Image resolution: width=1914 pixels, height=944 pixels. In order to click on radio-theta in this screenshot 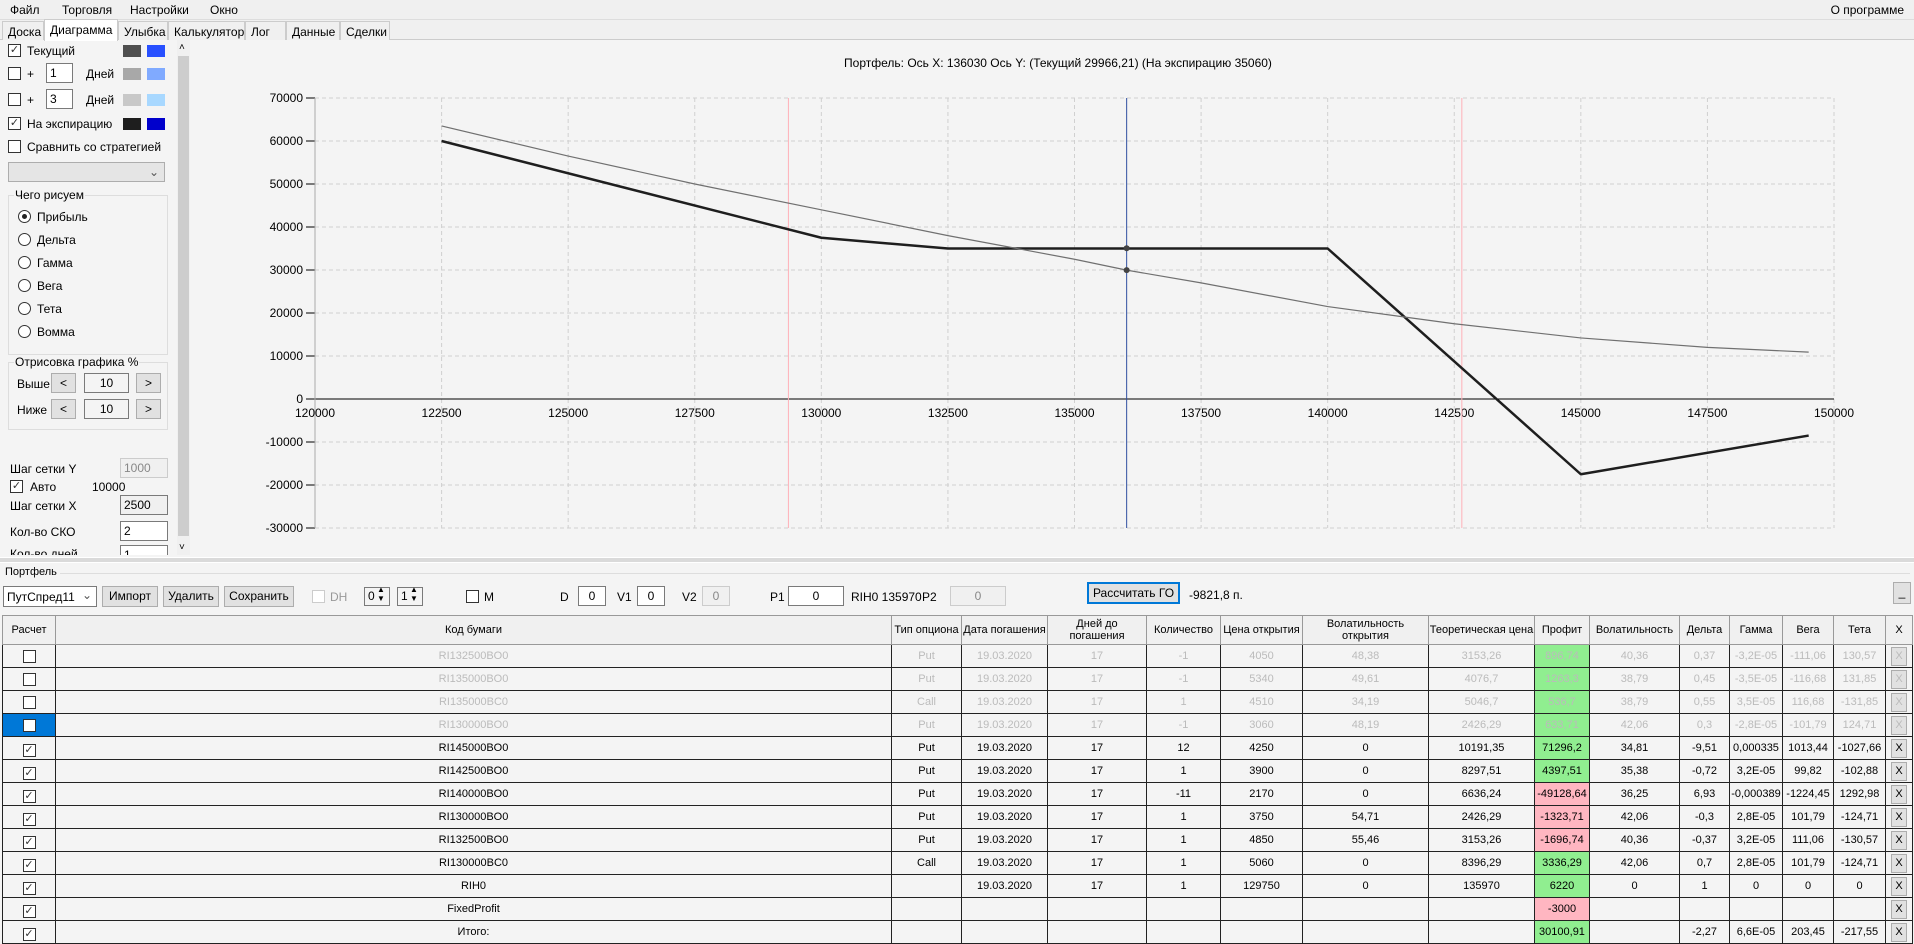, I will do `click(24, 308)`.